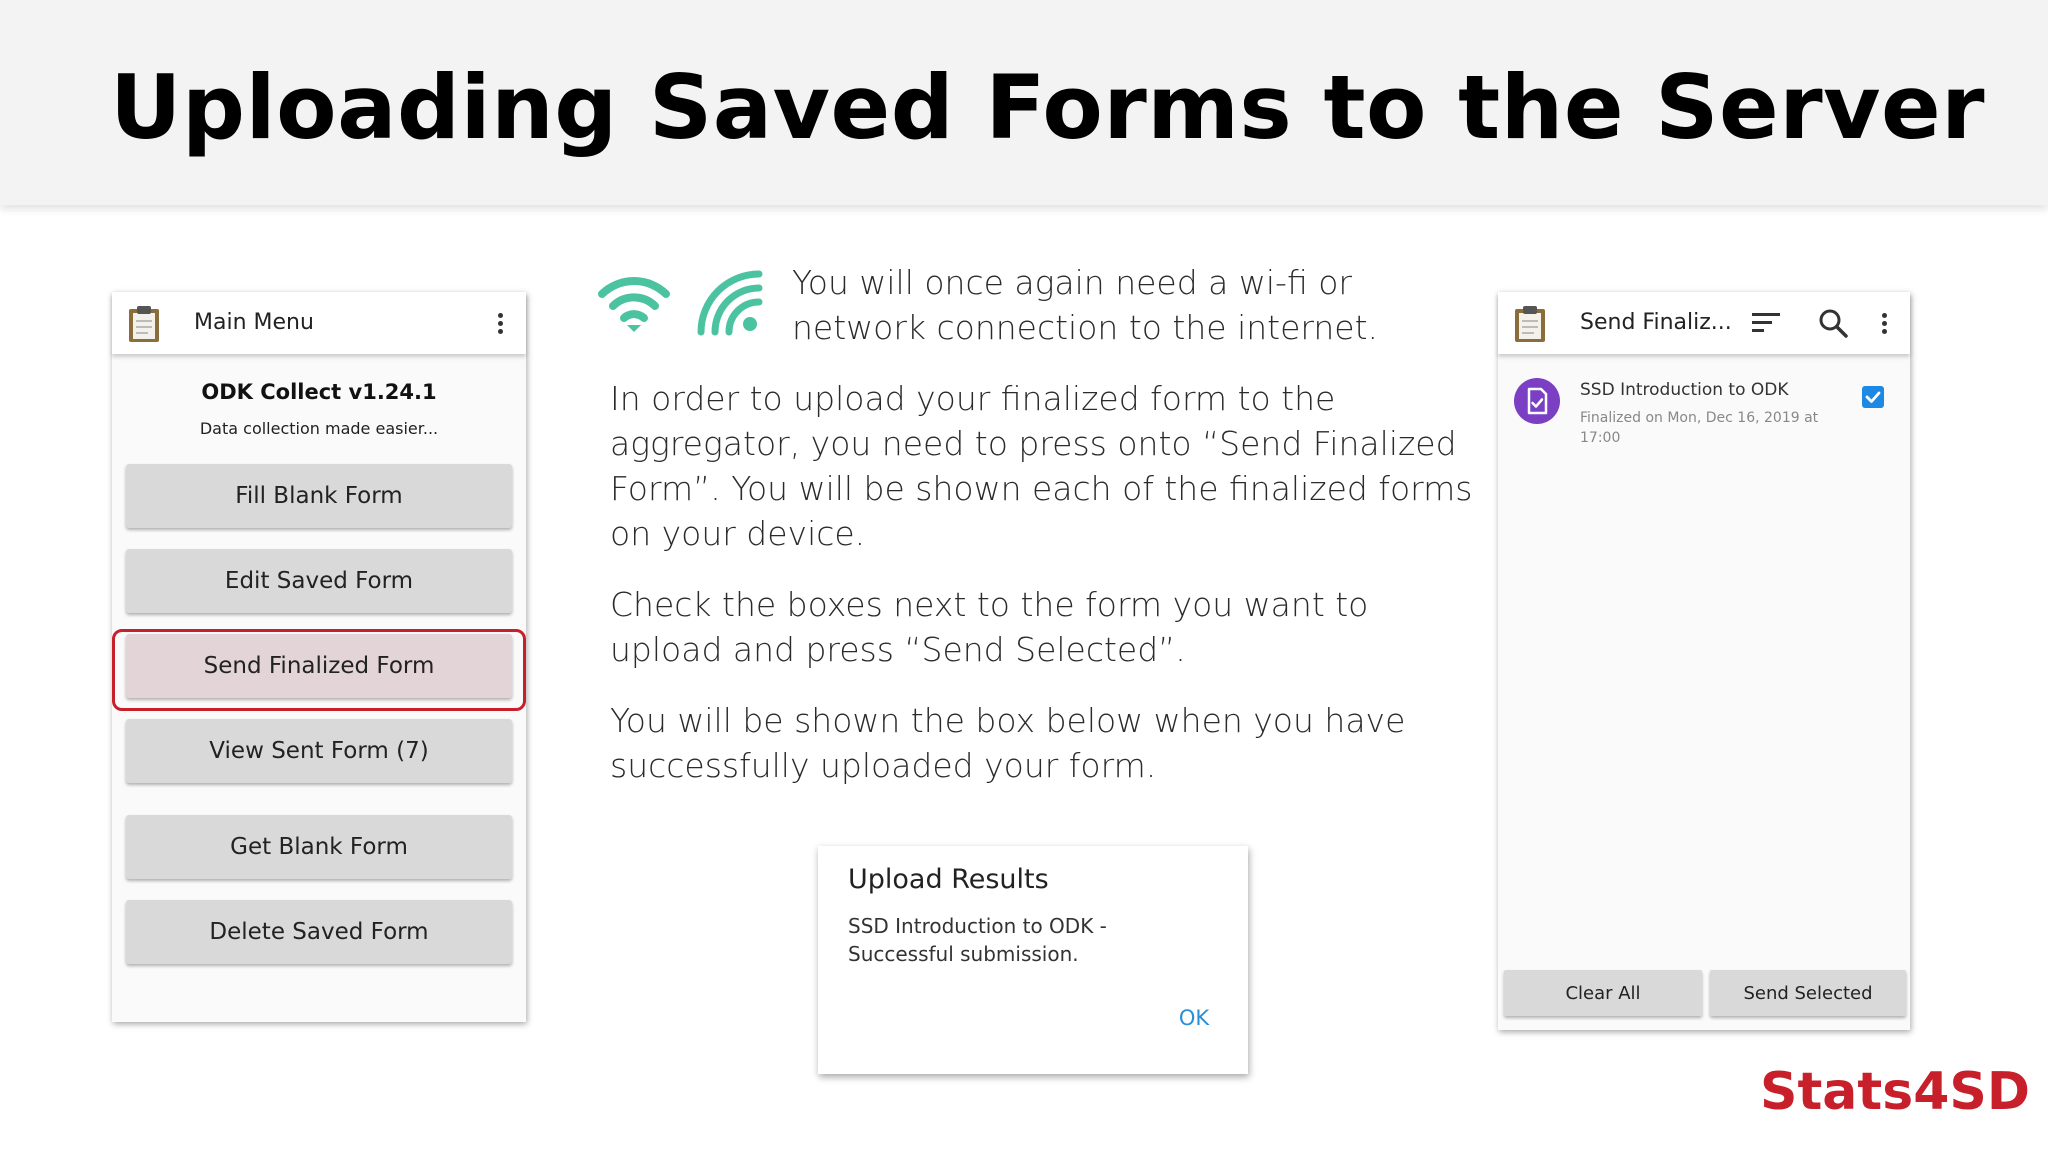 The height and width of the screenshot is (1152, 2048). I want to click on view-sent-form-button: View Sent Form (7), so click(319, 751).